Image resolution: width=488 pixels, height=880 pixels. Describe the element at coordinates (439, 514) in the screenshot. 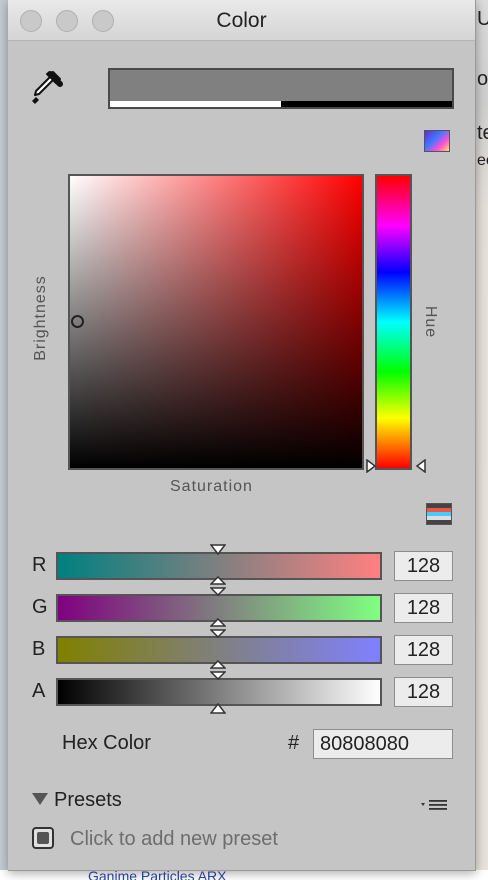

I see `slider-mode-icon` at that location.